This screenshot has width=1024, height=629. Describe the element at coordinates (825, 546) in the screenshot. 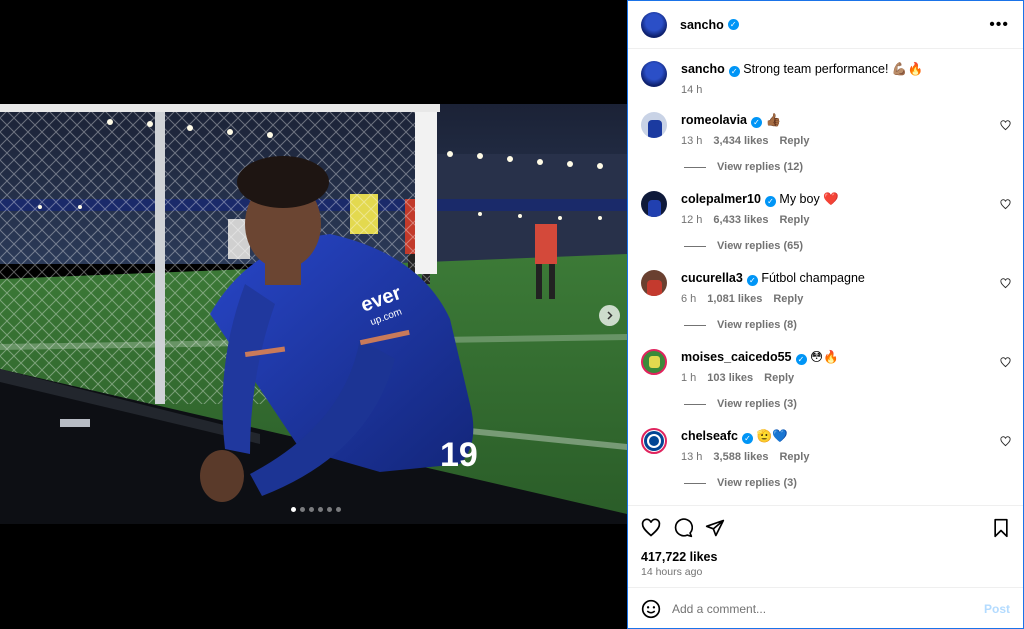

I see `post-actions: 417,722 likes 14 hours ago` at that location.